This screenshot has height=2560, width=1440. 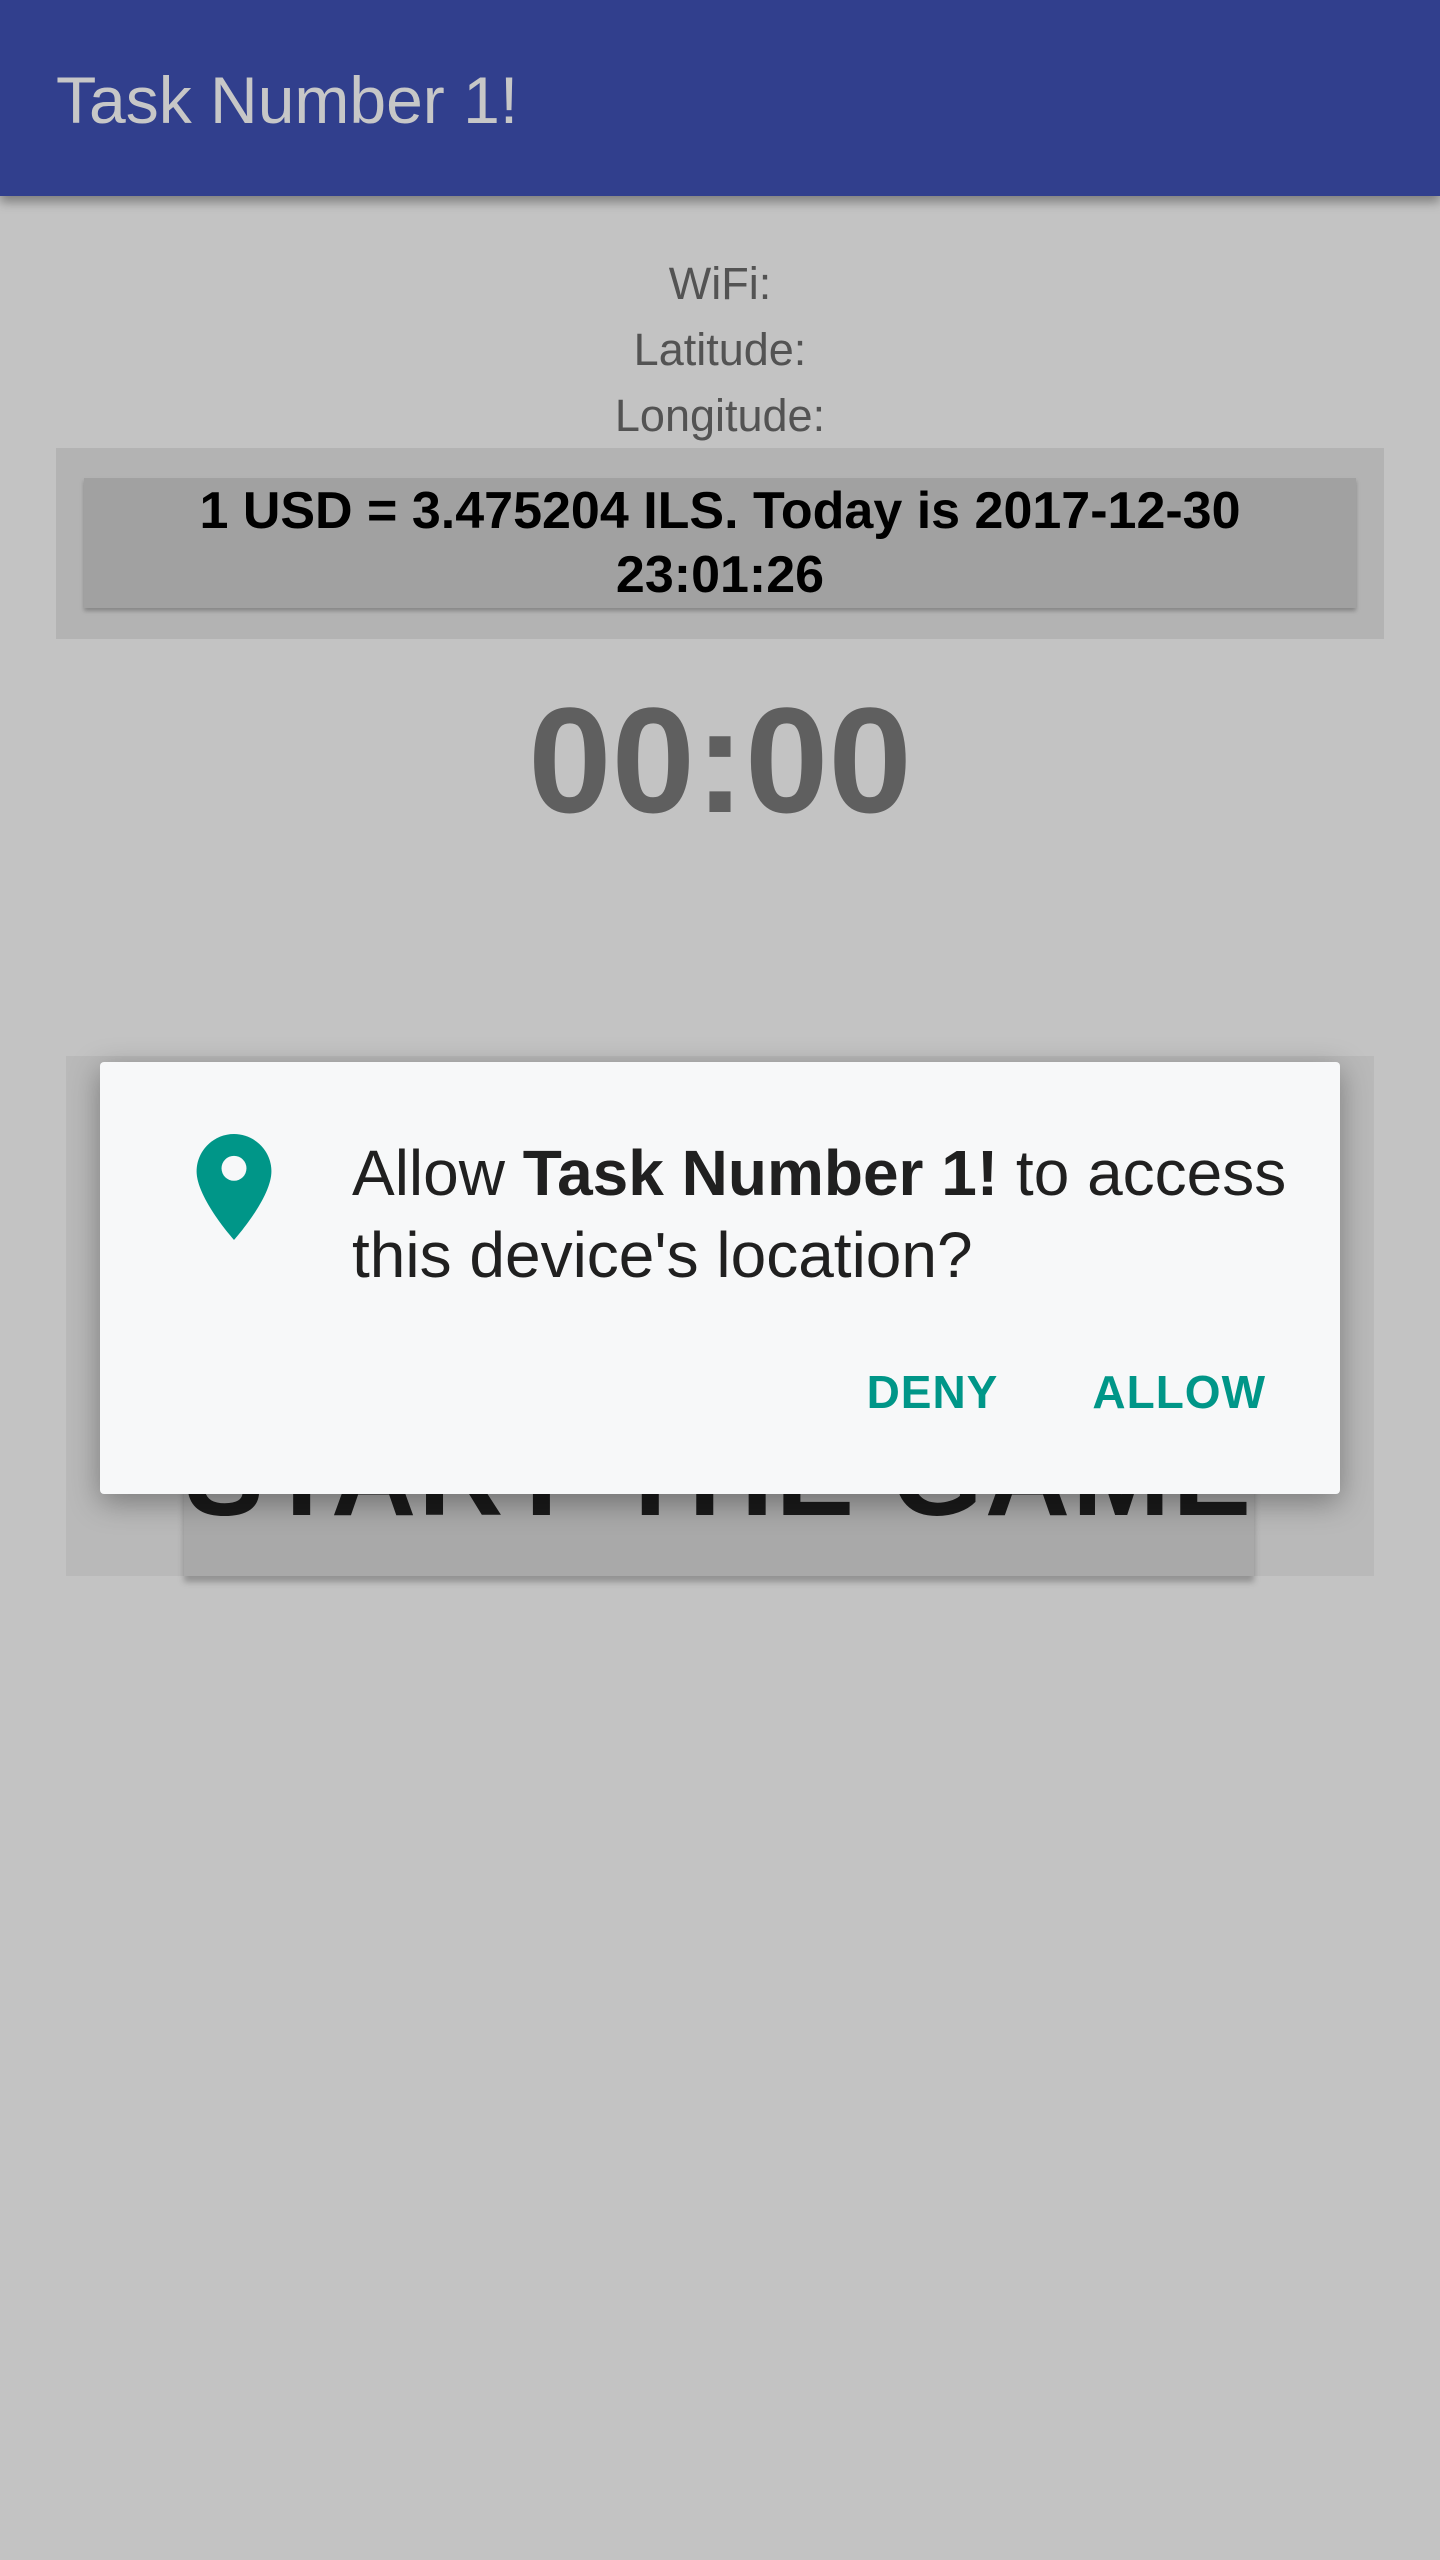 I want to click on dialog-actions: DENY ALLOW, so click(x=1066, y=1392).